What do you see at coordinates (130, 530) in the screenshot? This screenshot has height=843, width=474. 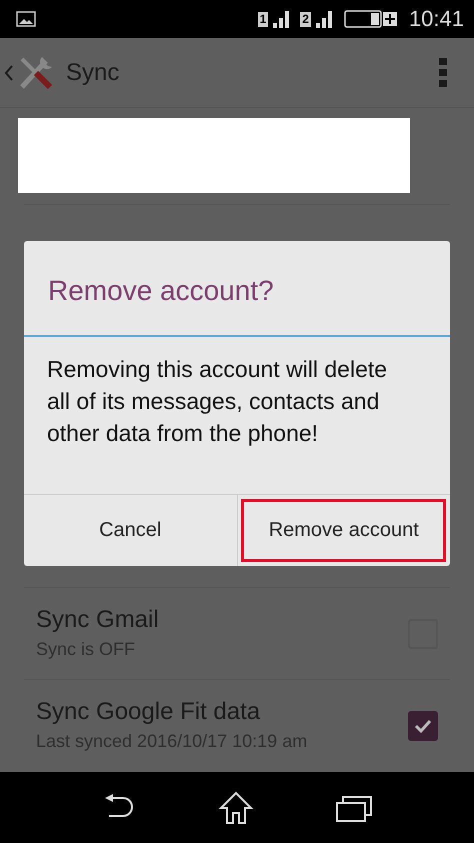 I see `dialog-button: Cancel` at bounding box center [130, 530].